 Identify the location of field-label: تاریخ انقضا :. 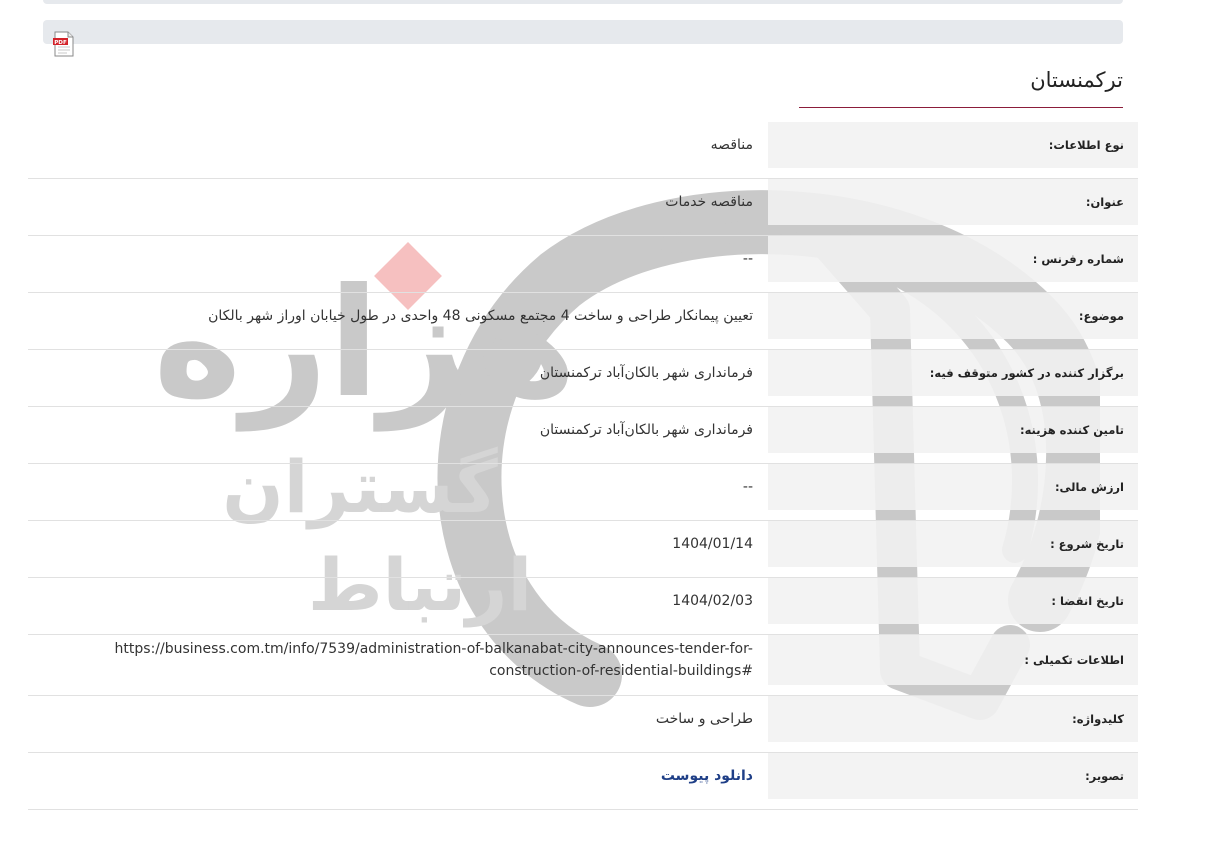
(953, 601).